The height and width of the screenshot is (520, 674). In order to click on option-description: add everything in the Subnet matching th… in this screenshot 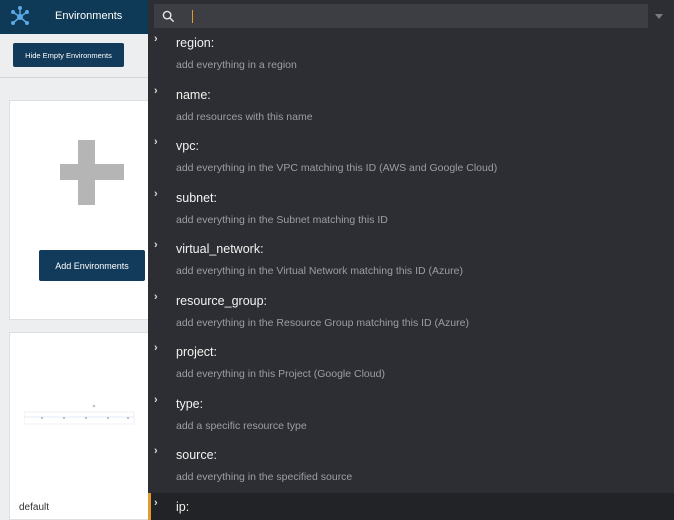, I will do `click(282, 219)`.